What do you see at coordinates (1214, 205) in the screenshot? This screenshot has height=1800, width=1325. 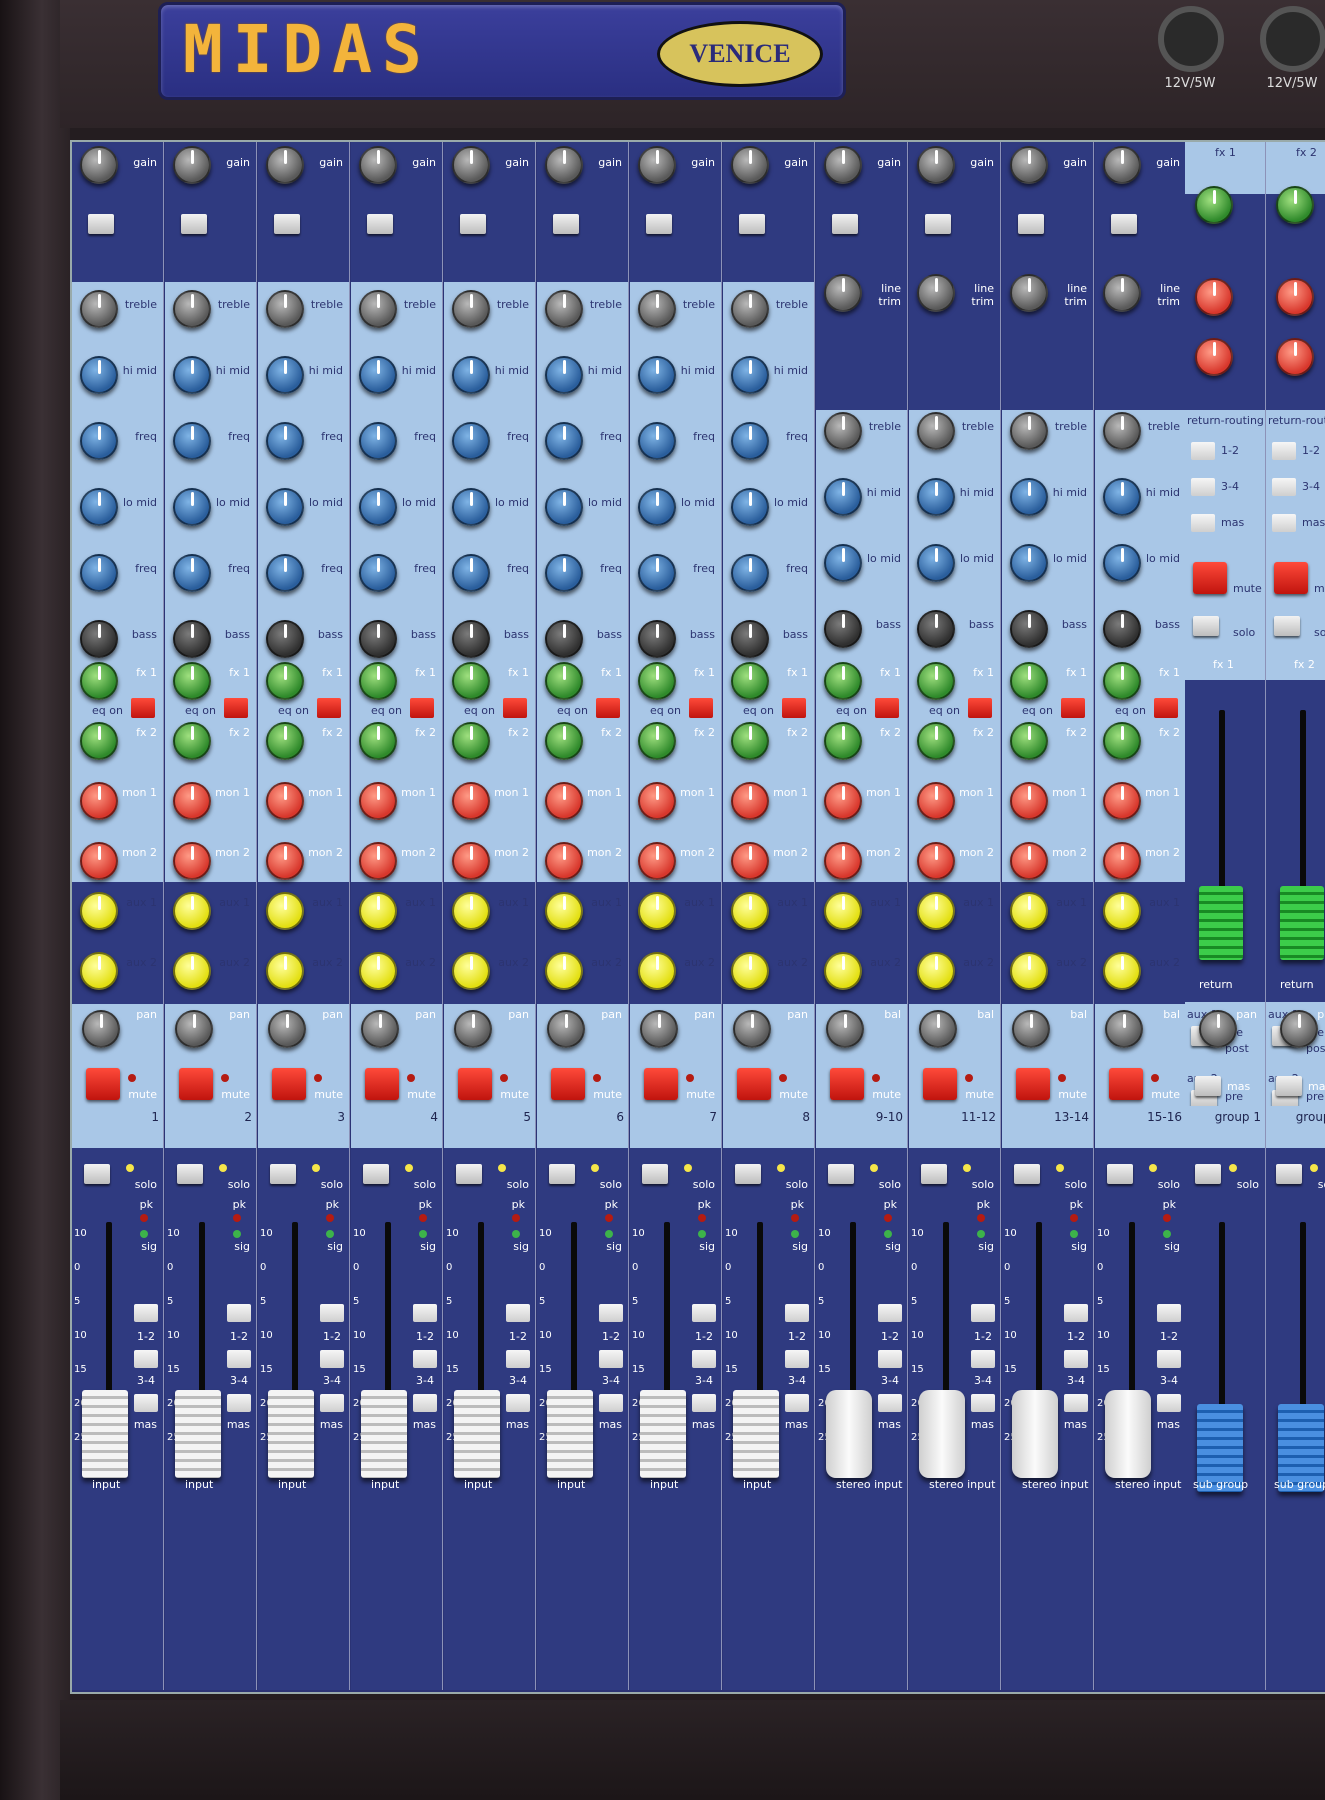 I see `fx-return-level-knob` at bounding box center [1214, 205].